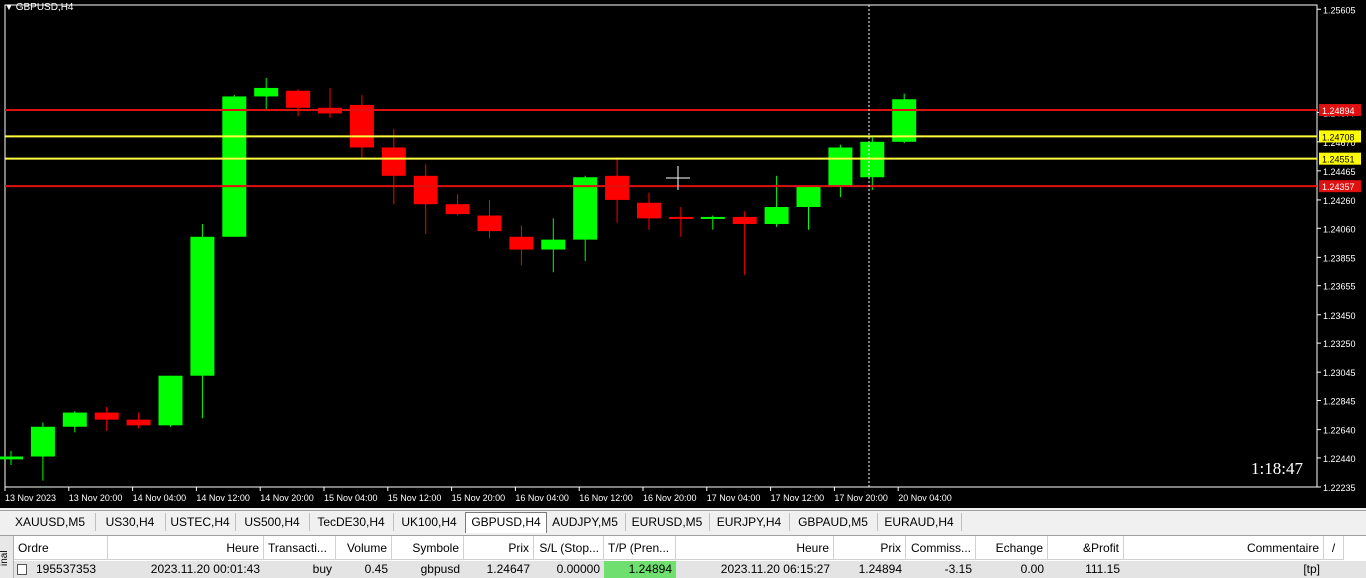  Describe the element at coordinates (1339, 287) in the screenshot. I see `price-tick-label: 1.23655` at that location.